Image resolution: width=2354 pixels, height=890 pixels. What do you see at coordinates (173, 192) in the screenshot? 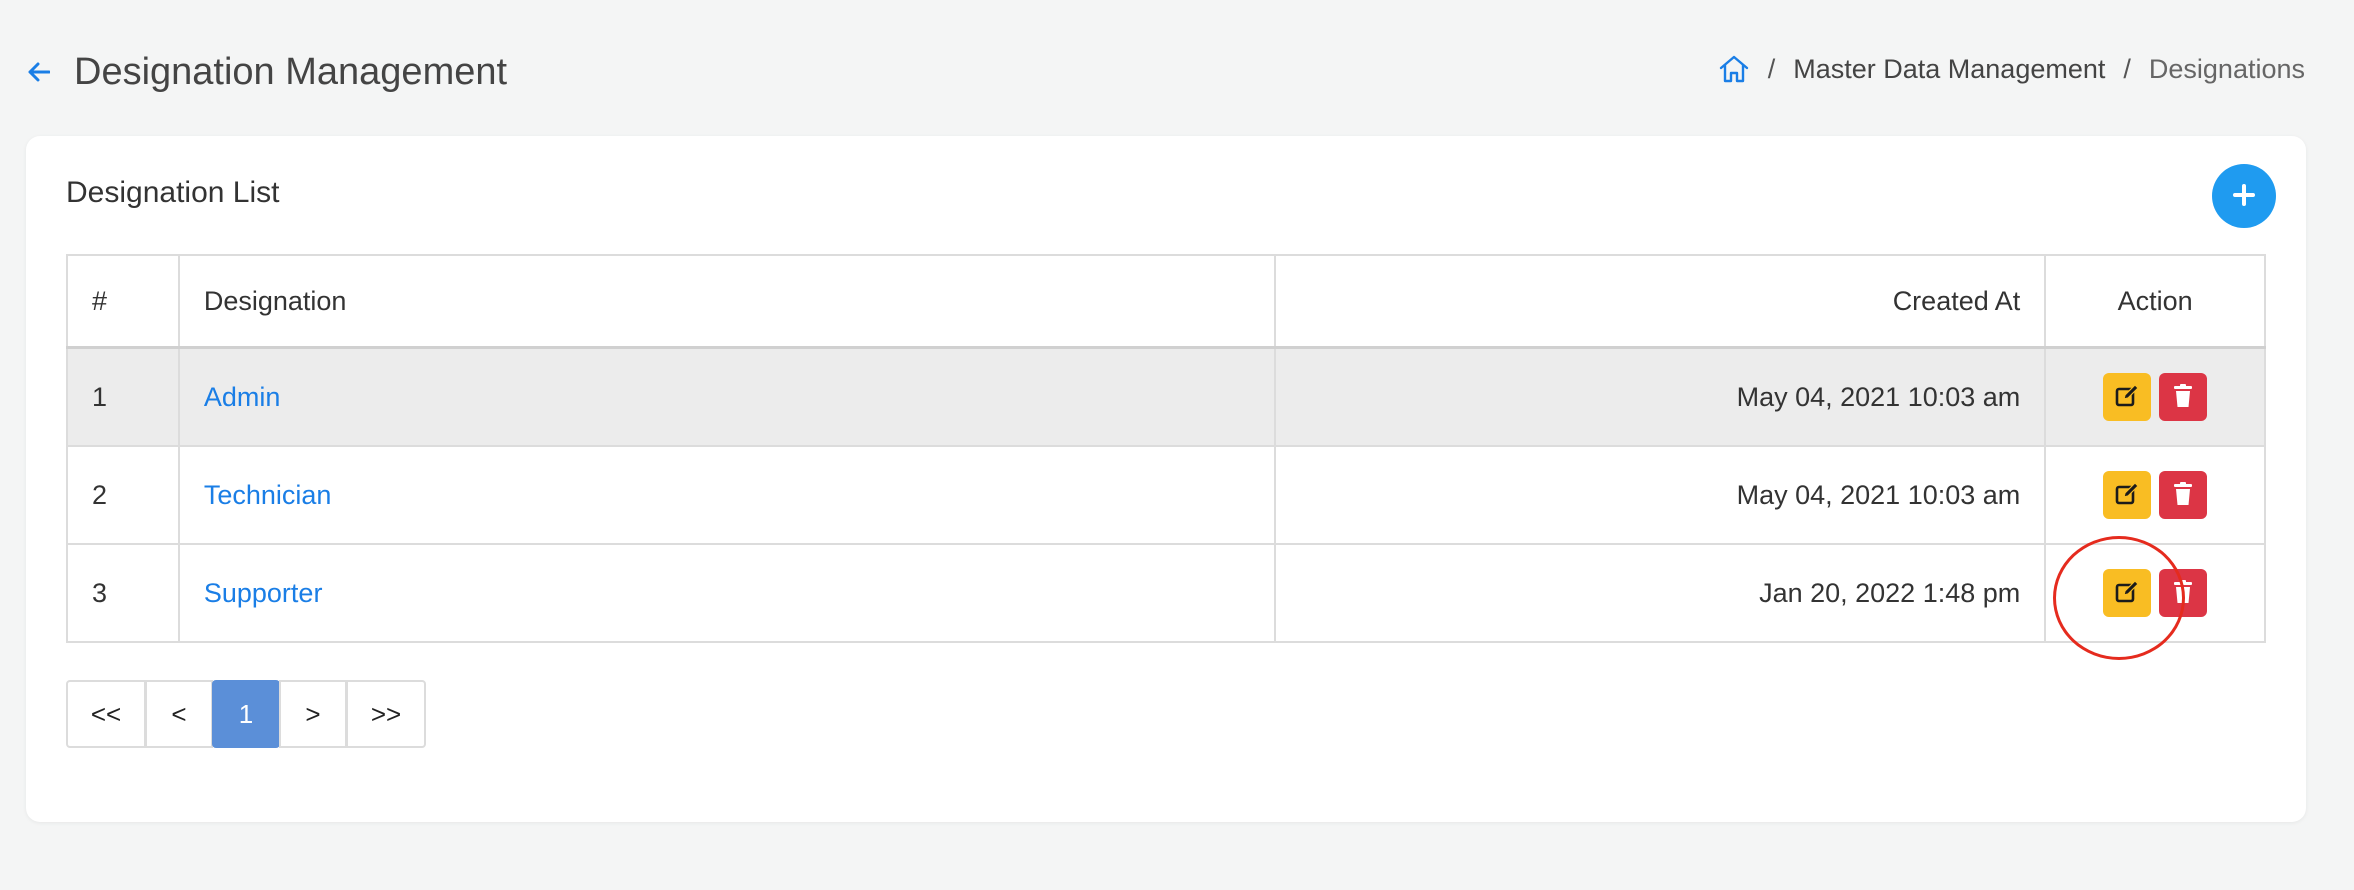
I see `card-title: Designation List` at bounding box center [173, 192].